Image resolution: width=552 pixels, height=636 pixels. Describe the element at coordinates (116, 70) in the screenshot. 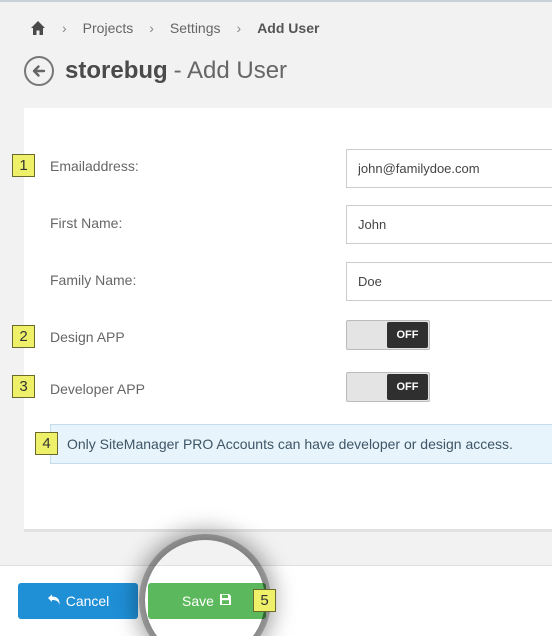

I see `project-name: storebug` at that location.